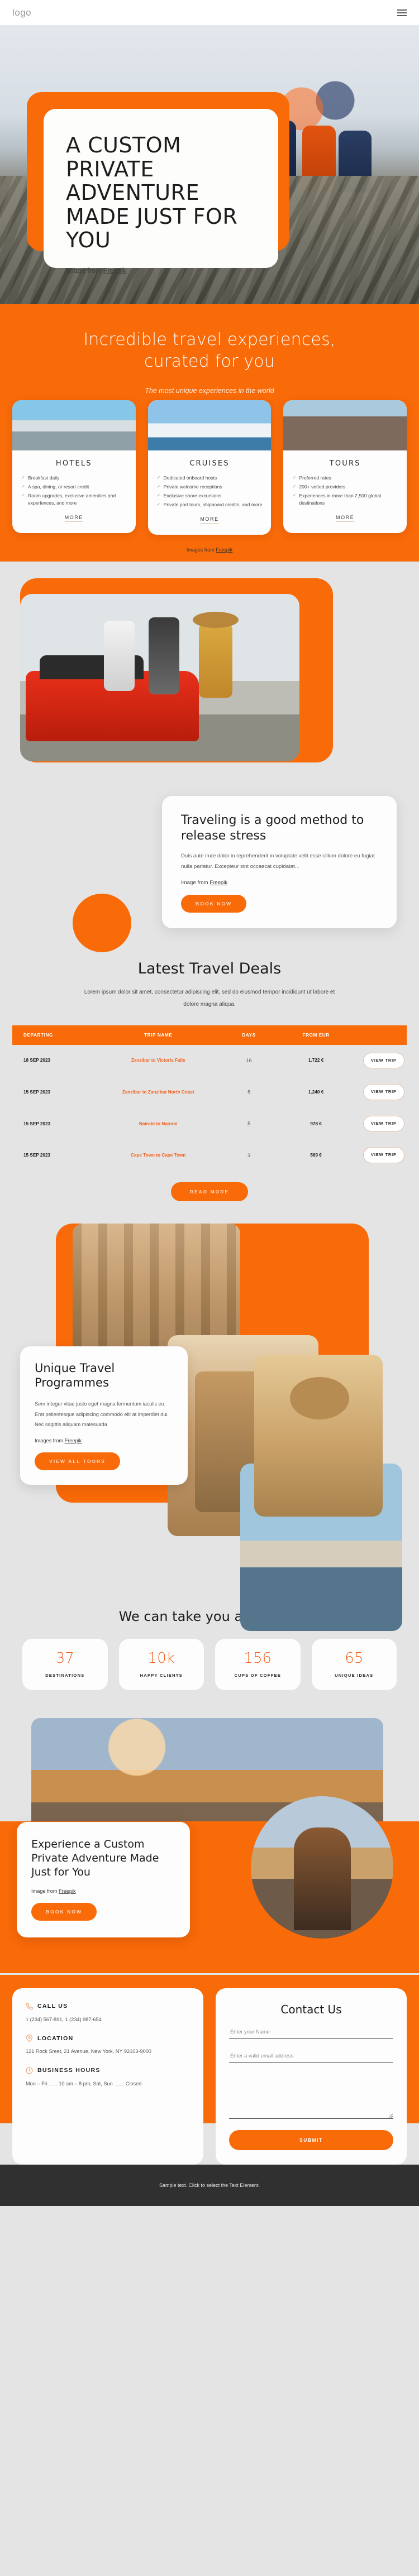 The image size is (419, 2576). I want to click on email-field, so click(311, 2056).